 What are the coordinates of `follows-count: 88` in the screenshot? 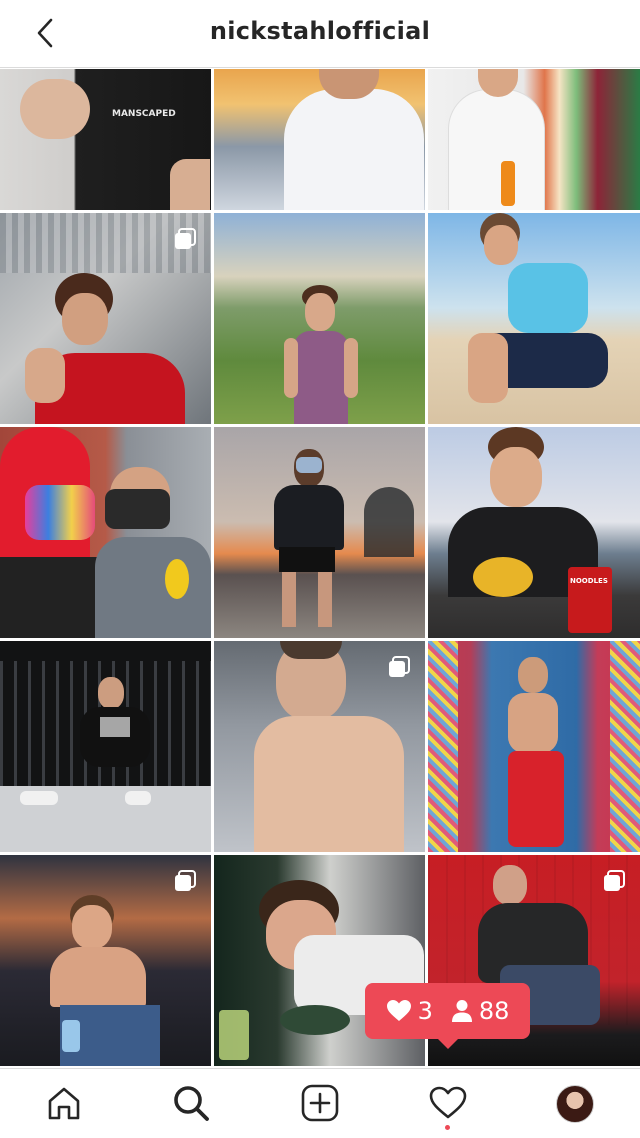 It's located at (494, 1011).